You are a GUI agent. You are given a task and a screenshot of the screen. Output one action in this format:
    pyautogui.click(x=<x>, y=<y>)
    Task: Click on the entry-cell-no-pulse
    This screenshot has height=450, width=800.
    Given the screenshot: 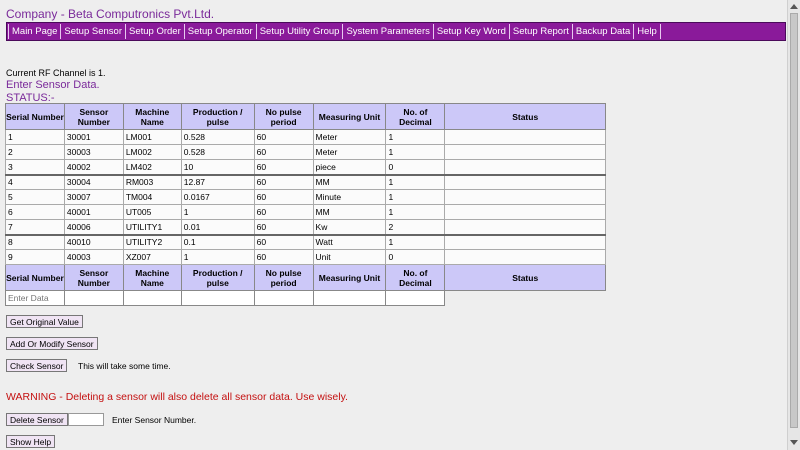 What is the action you would take?
    pyautogui.click(x=283, y=298)
    